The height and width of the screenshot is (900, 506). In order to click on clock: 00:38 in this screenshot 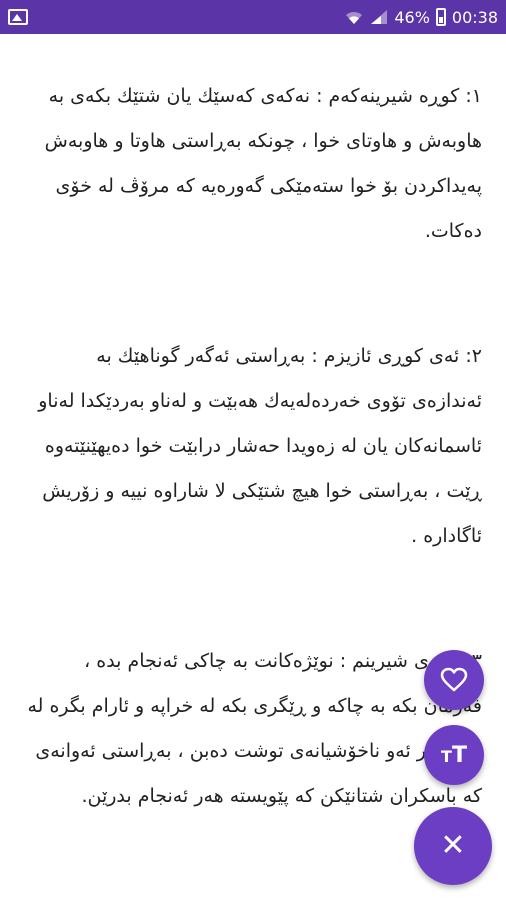, I will do `click(474, 17)`.